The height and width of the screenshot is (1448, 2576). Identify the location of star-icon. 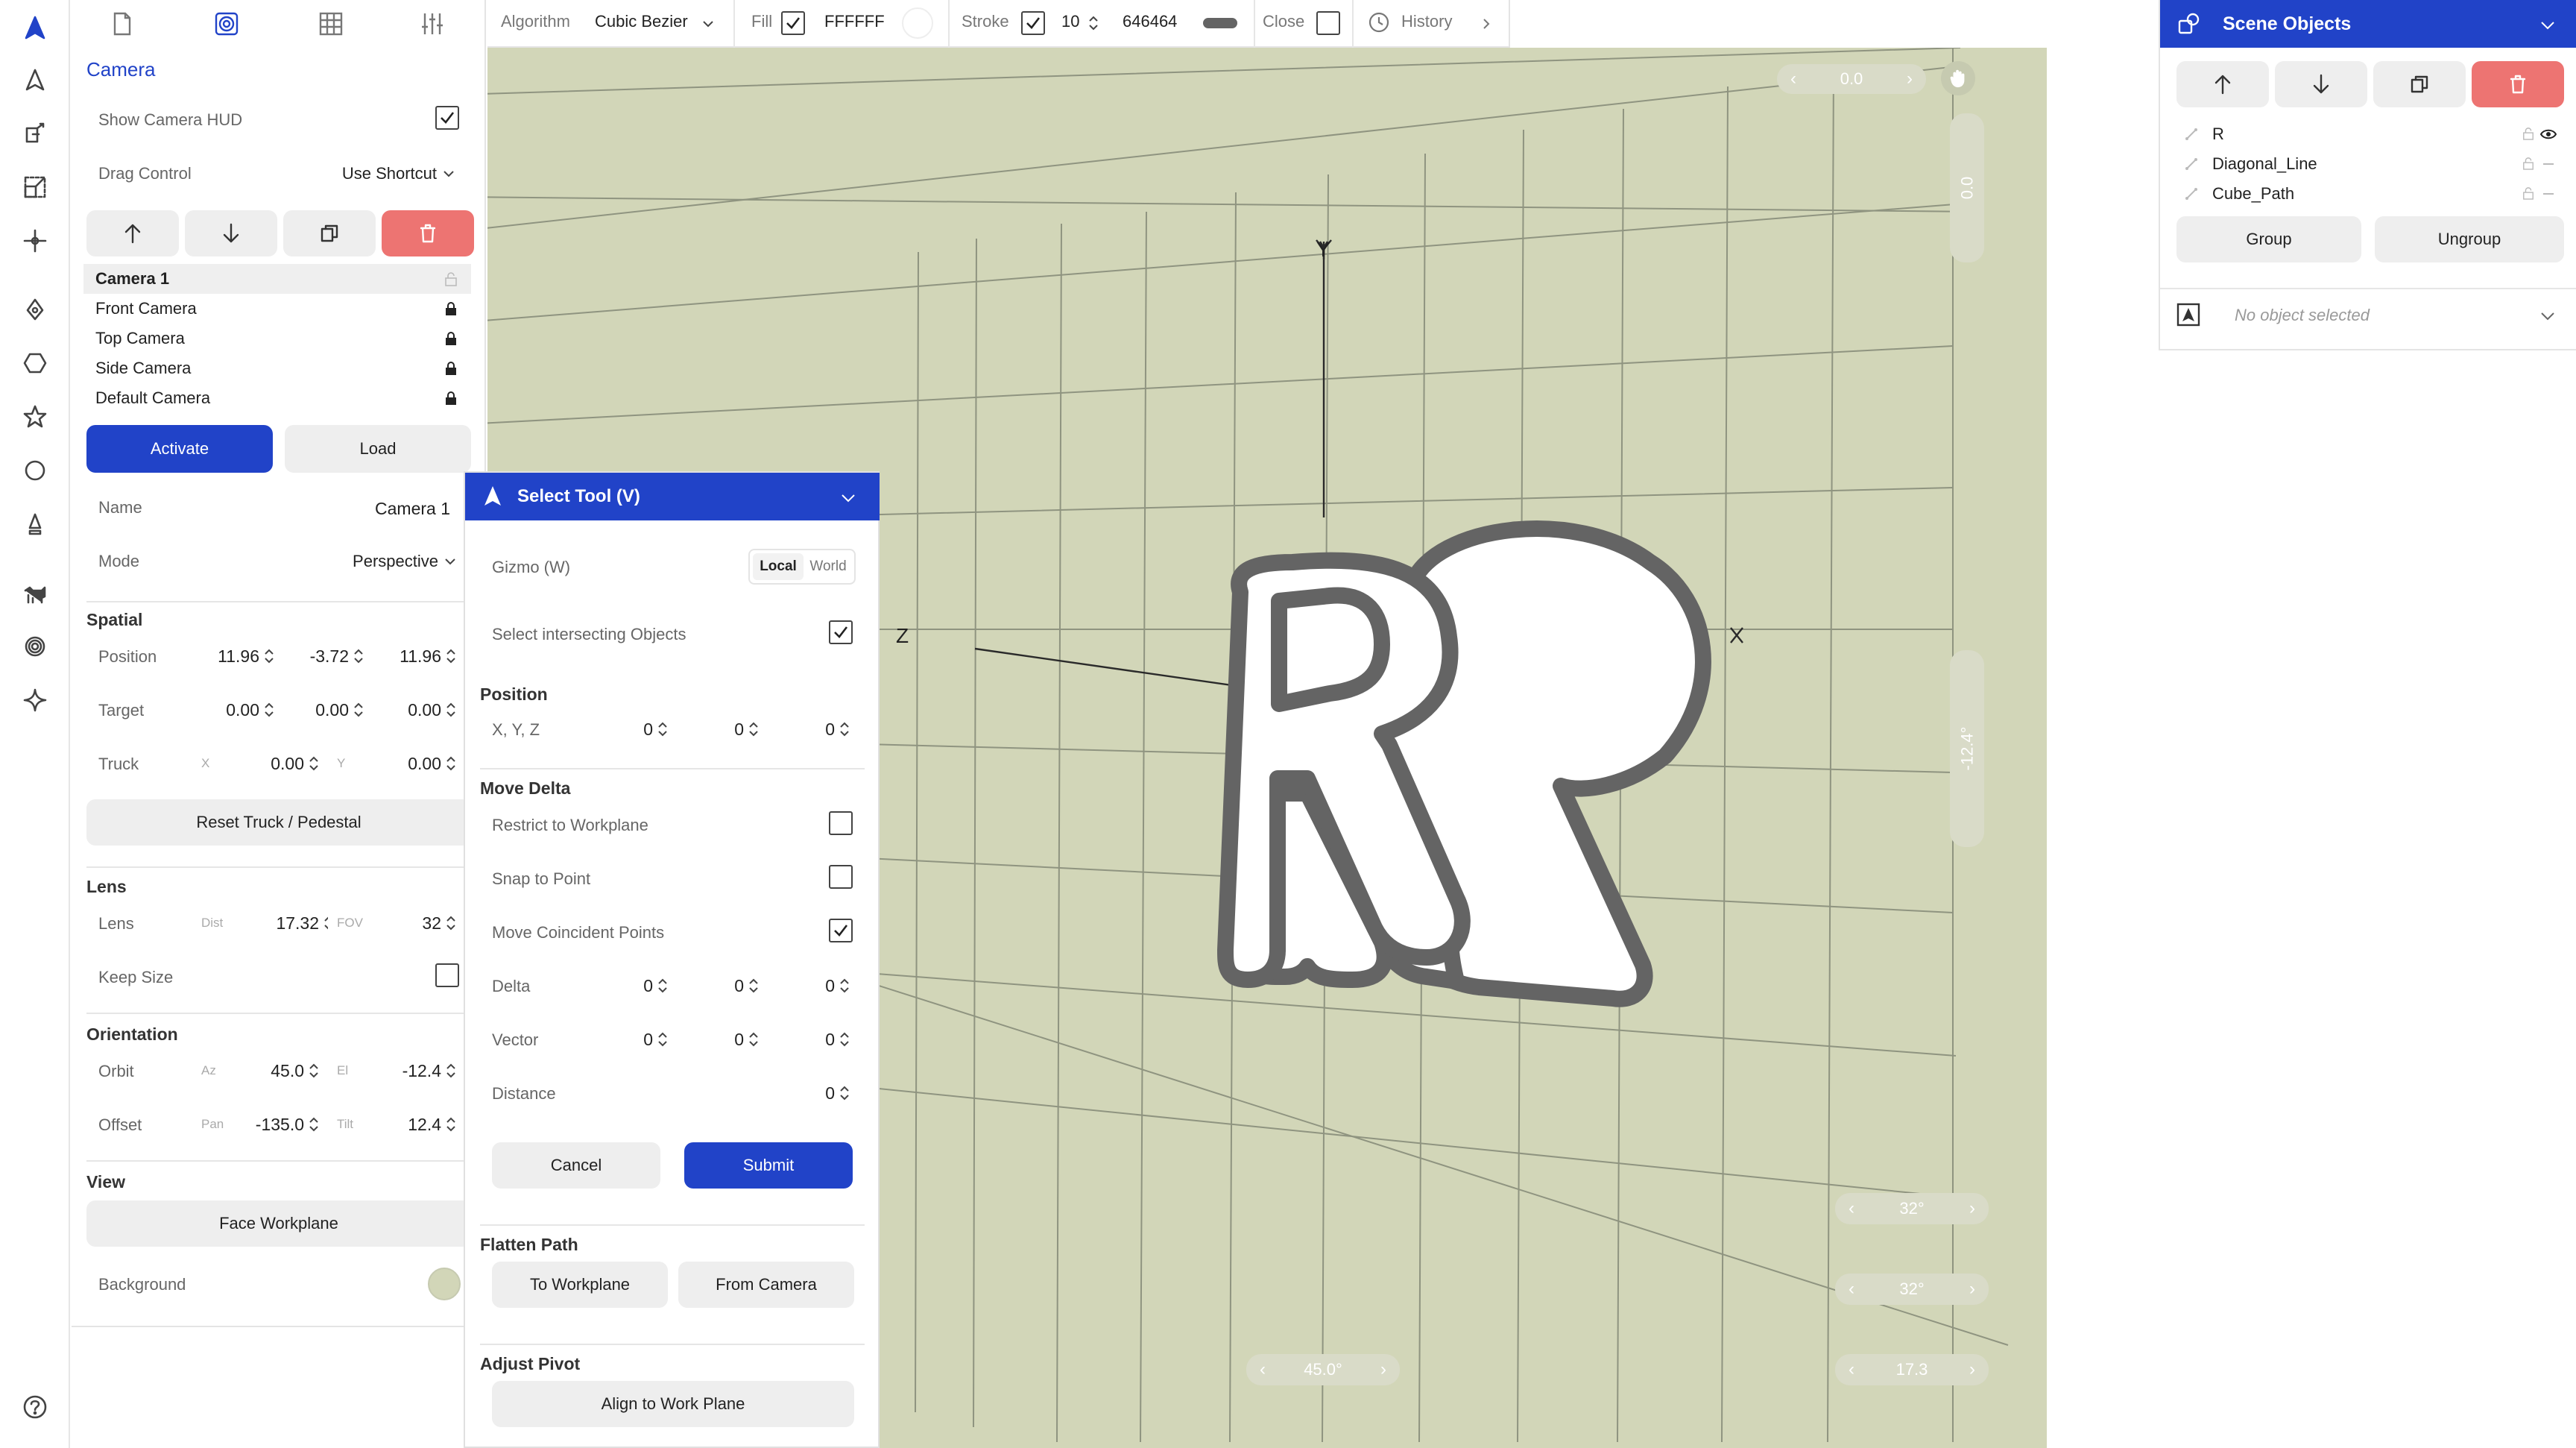
(35, 416).